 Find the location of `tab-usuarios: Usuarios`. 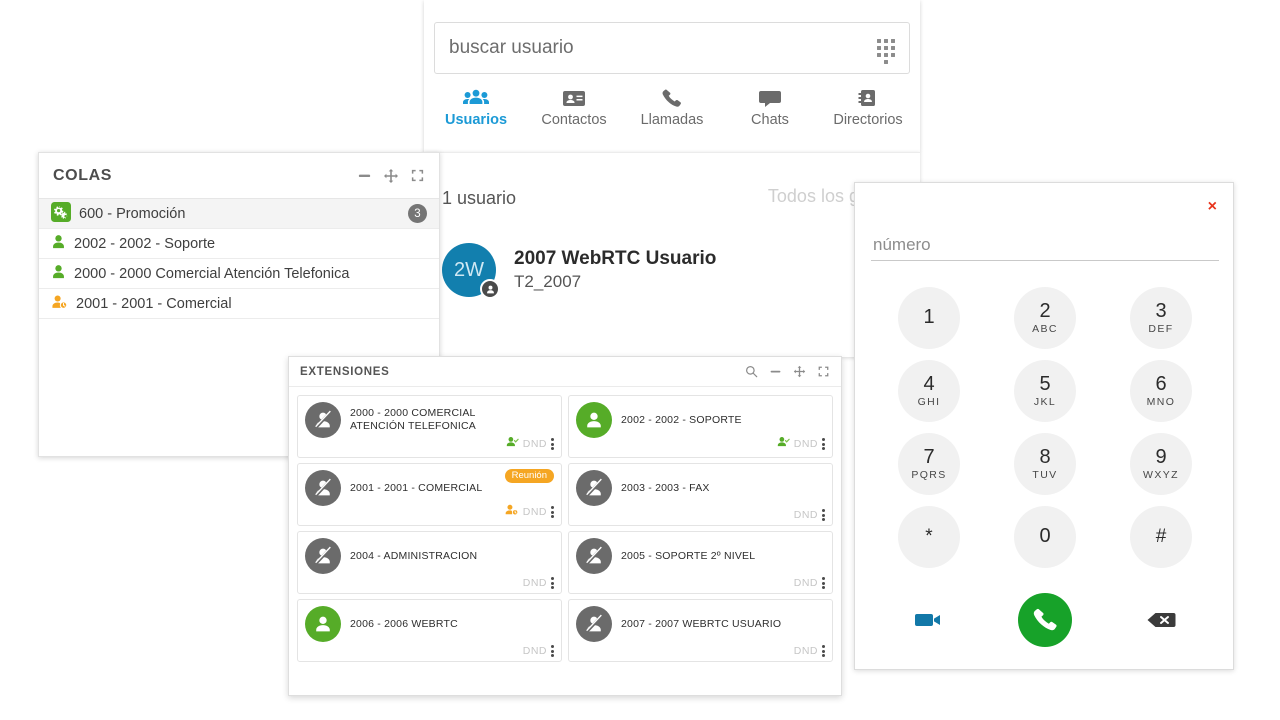

tab-usuarios: Usuarios is located at coordinates (476, 112).